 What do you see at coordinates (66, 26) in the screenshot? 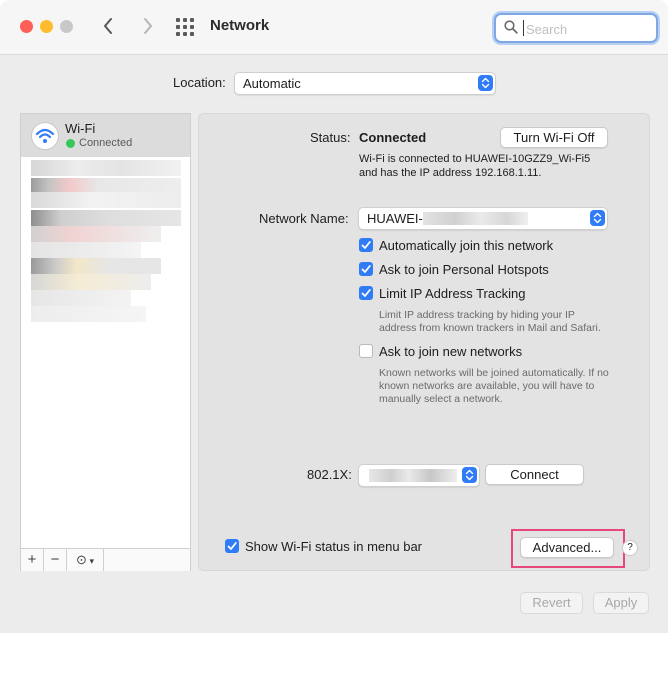
I see `zoom-window-button` at bounding box center [66, 26].